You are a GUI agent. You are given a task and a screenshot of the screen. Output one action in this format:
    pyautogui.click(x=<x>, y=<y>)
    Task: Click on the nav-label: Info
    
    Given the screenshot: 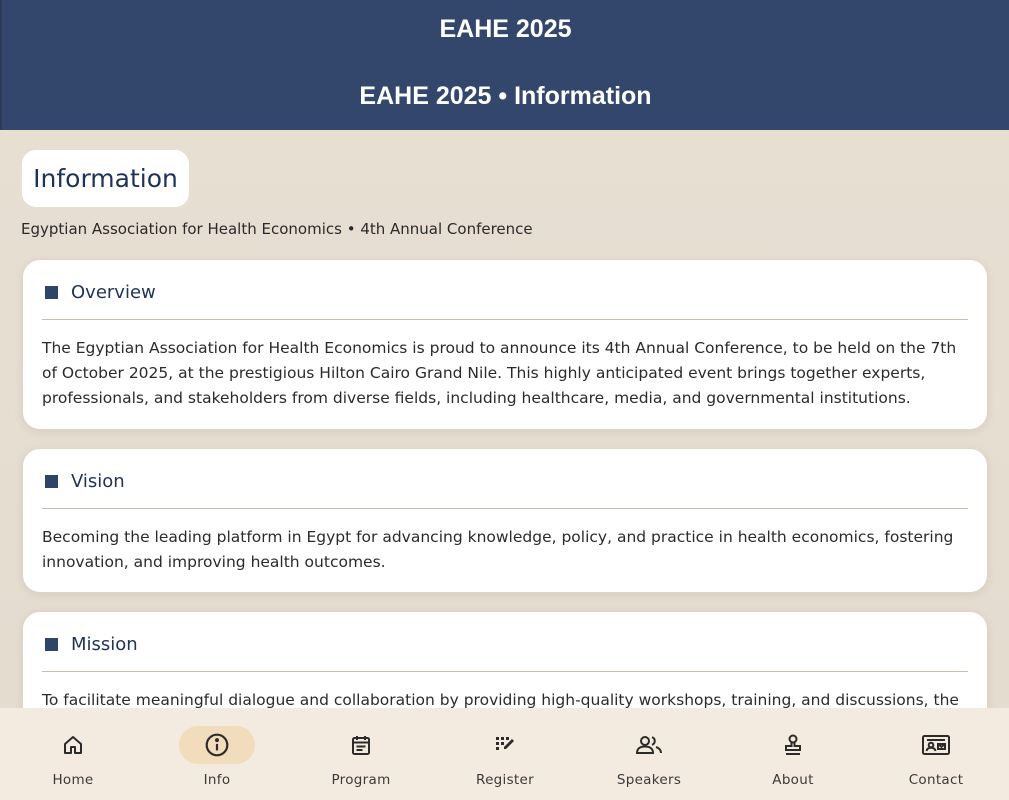 What is the action you would take?
    pyautogui.click(x=217, y=780)
    